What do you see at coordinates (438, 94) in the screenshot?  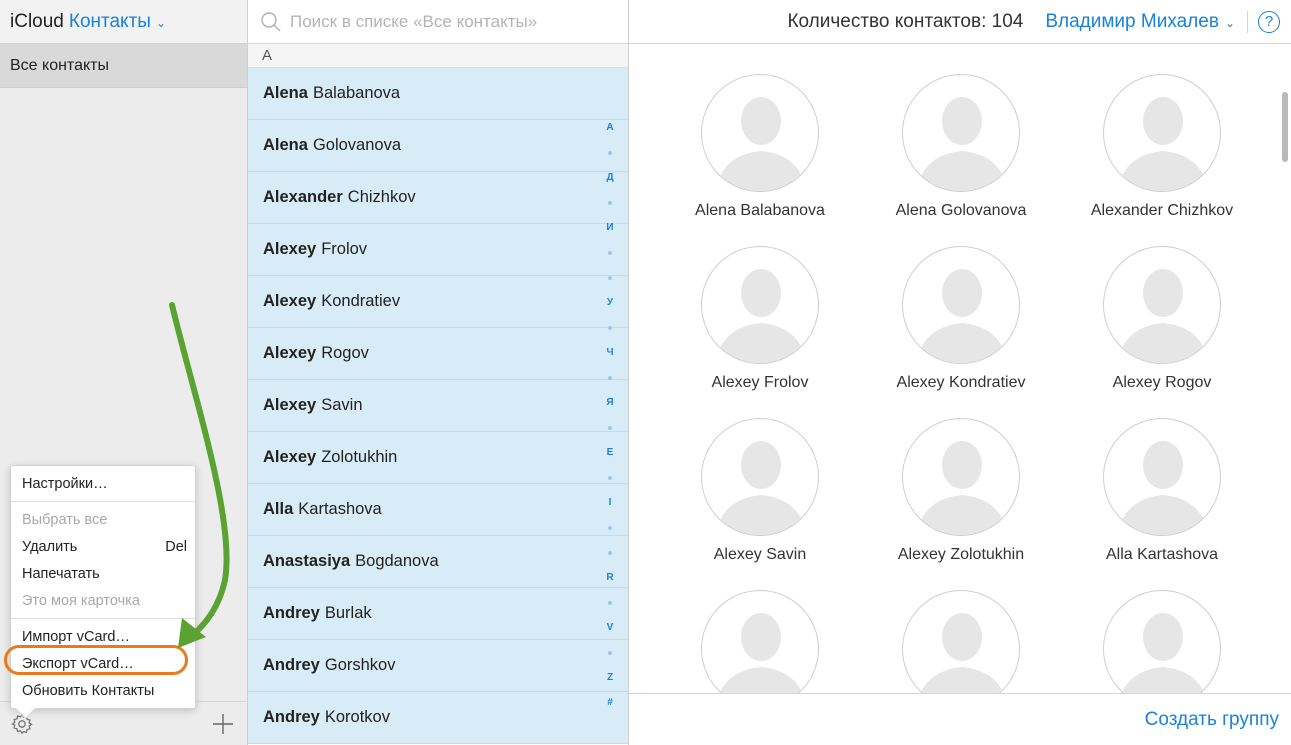 I see `list-item: Alena Balabanova` at bounding box center [438, 94].